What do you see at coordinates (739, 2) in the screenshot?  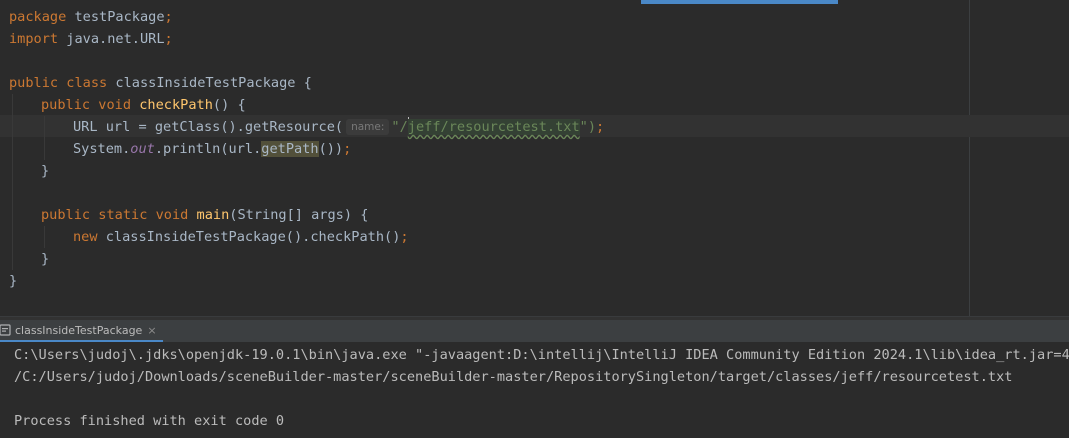 I see `editor-scroll-indicator` at bounding box center [739, 2].